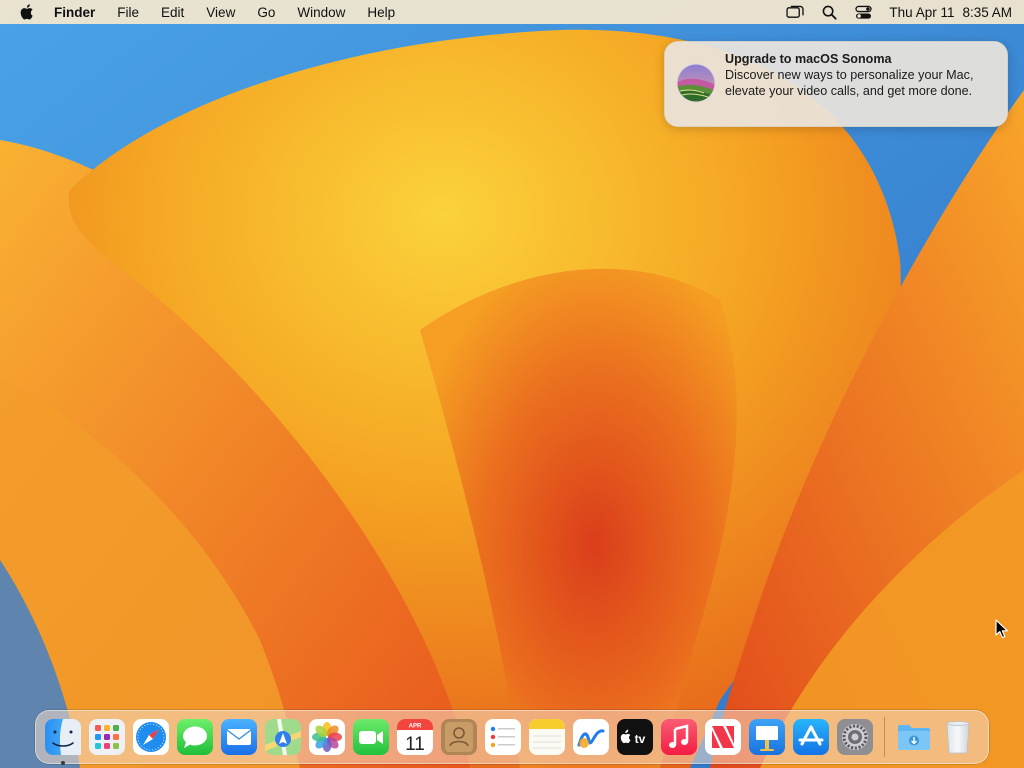 This screenshot has height=768, width=1024. Describe the element at coordinates (1002, 629) in the screenshot. I see `mouse-cursor-icon` at that location.